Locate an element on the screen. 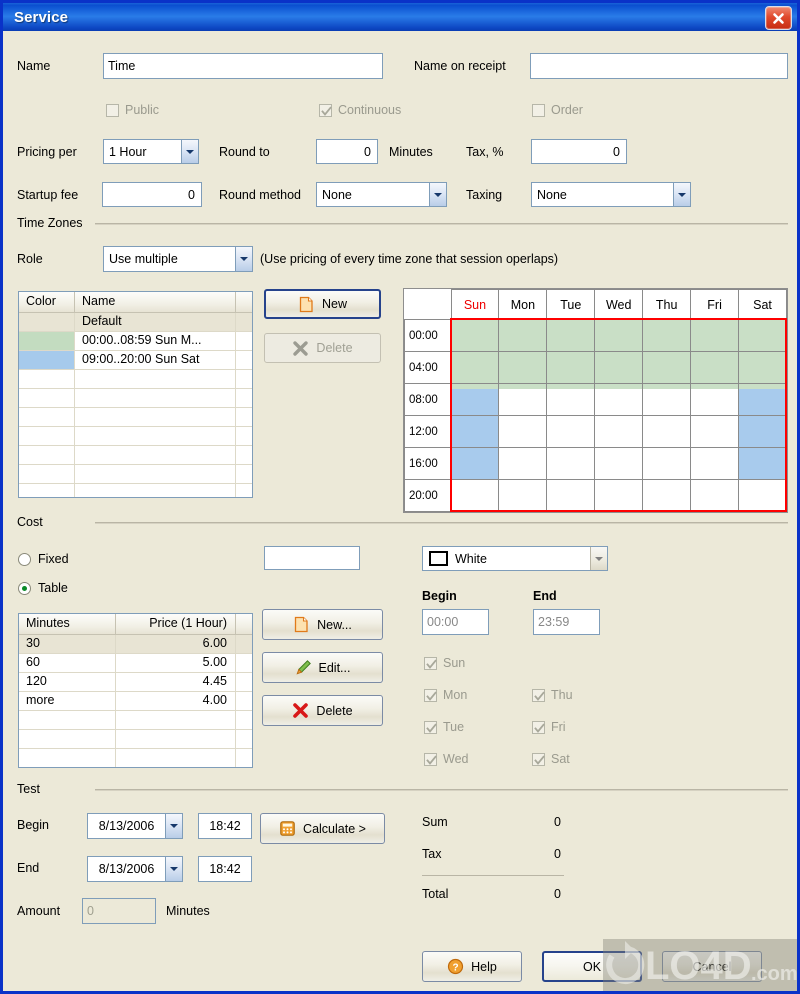 The image size is (800, 994). delete-timezone-button: Delete is located at coordinates (322, 348).